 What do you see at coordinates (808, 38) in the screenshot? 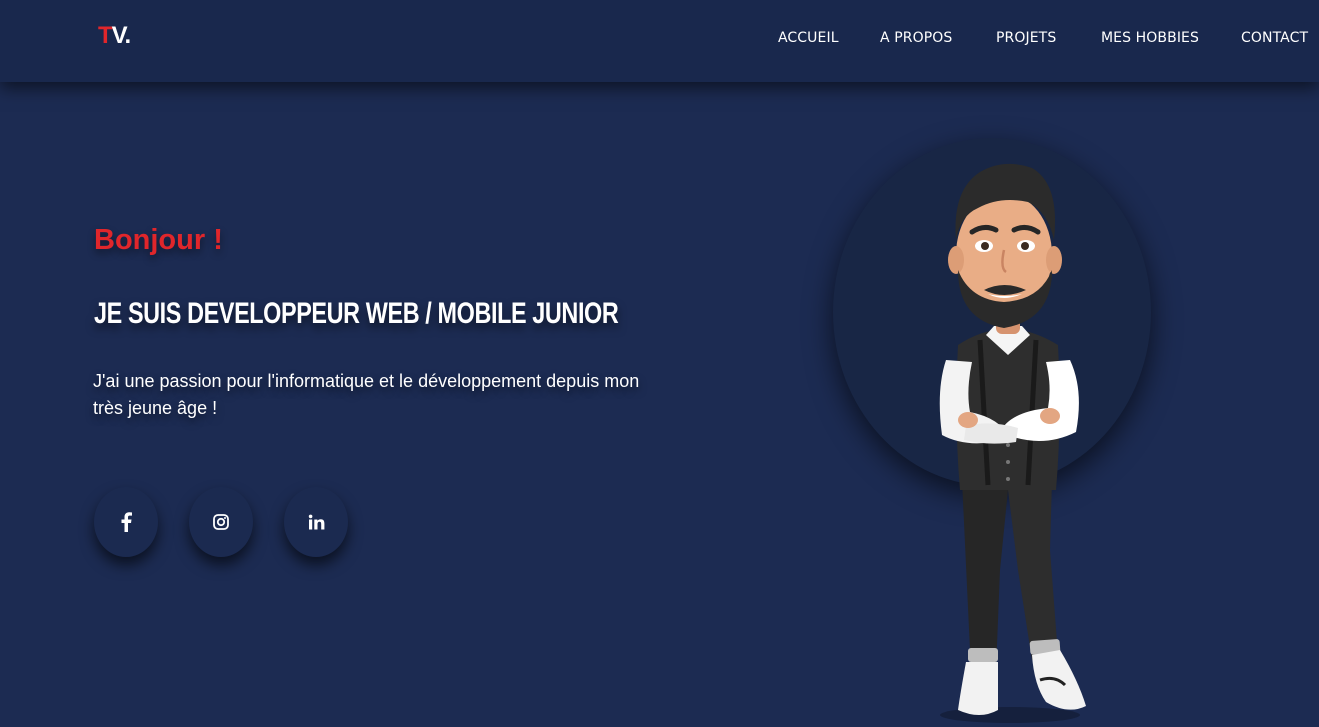
I see `nav-link-accueil: ACCUEIL` at bounding box center [808, 38].